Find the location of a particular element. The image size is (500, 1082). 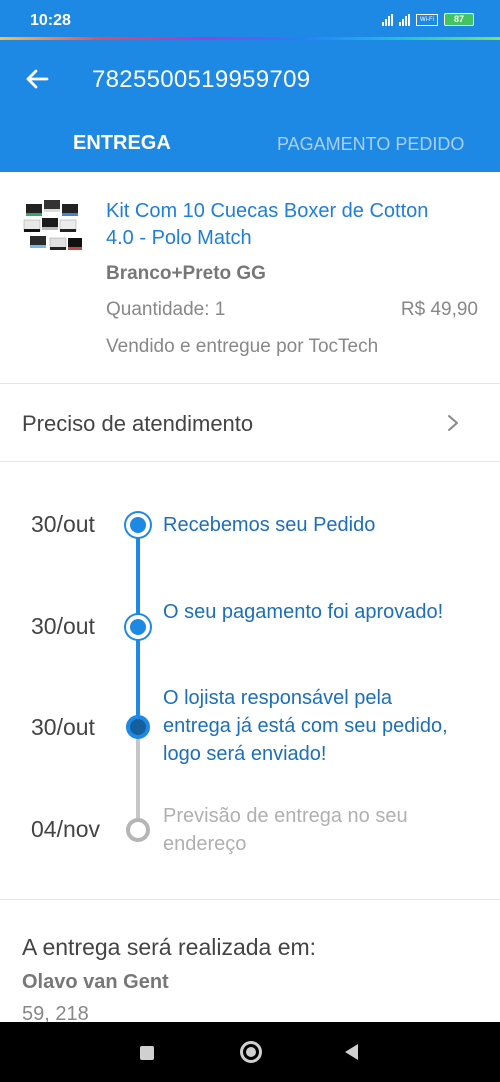

product-seller: Vendido e entregue por TocTech is located at coordinates (242, 346).